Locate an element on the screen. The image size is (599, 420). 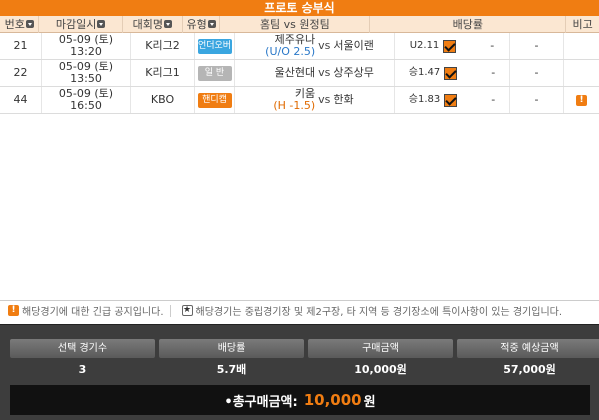
odds-selection: U2.11 - is located at coordinates (452, 46).